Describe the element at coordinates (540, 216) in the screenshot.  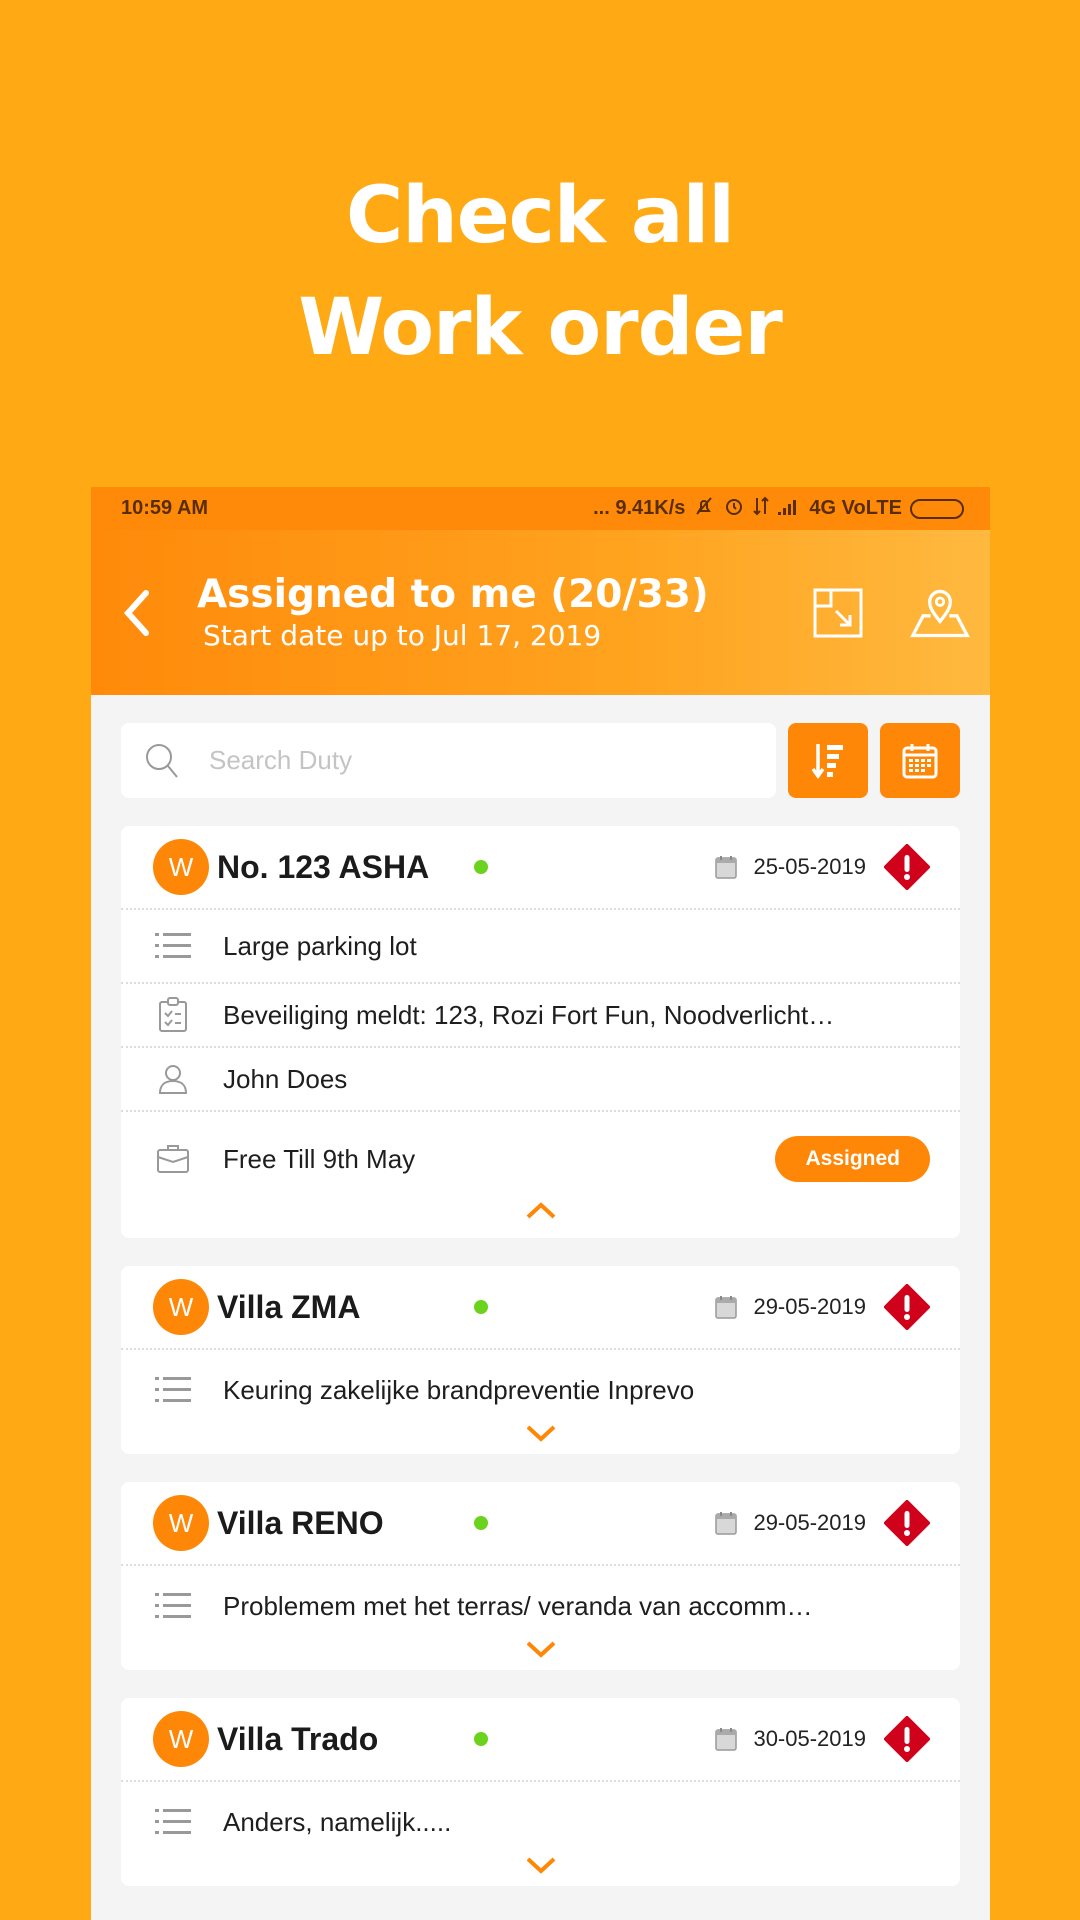
I see `promo-line-1: Check all` at that location.